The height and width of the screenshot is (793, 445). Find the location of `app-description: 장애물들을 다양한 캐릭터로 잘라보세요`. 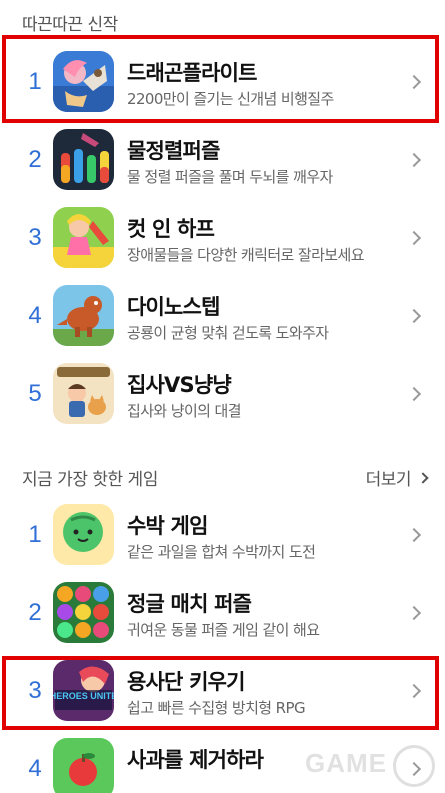

app-description: 장애물들을 다양한 캐릭터로 잘라보세요 is located at coordinates (246, 255).